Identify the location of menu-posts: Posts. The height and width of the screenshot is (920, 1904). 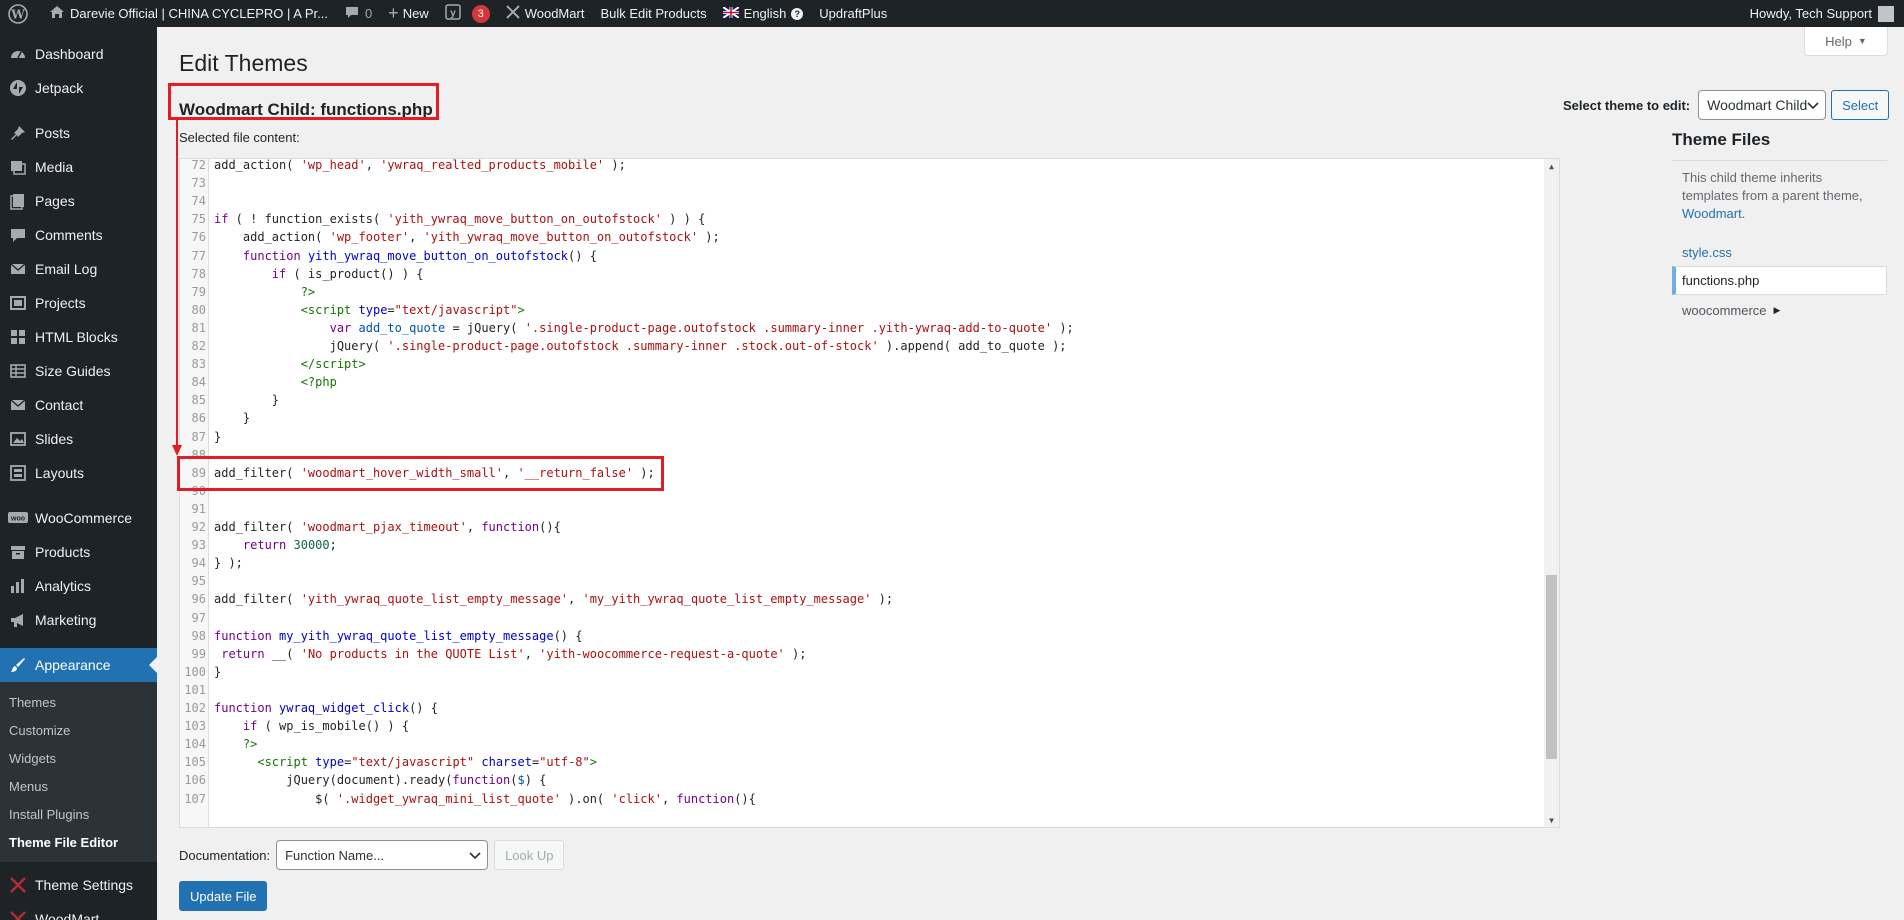
(78, 133).